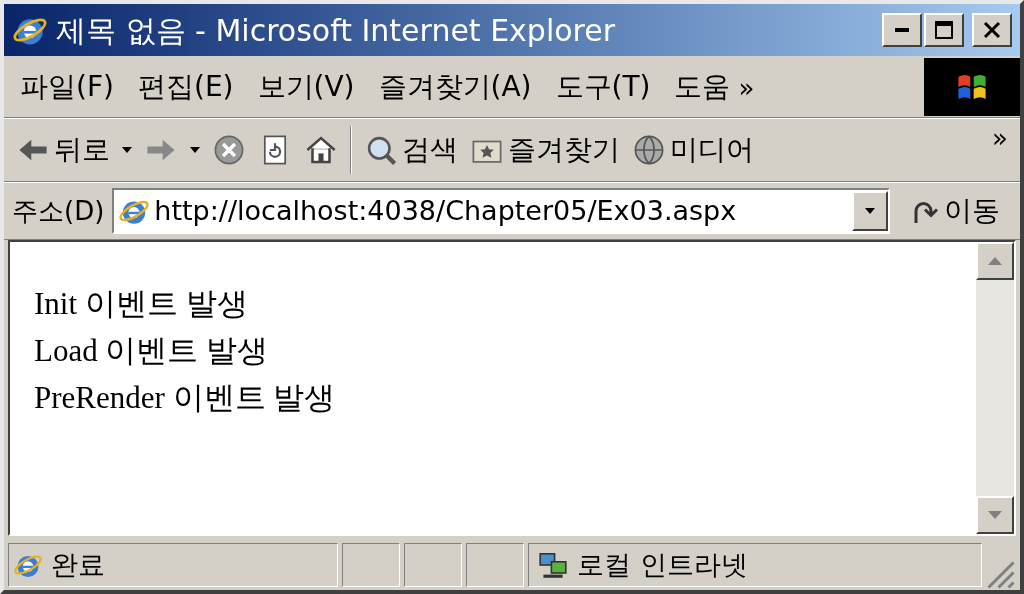 The image size is (1024, 594). Describe the element at coordinates (152, 351) in the screenshot. I see `event-log-line: Load 이벤트 발생` at that location.